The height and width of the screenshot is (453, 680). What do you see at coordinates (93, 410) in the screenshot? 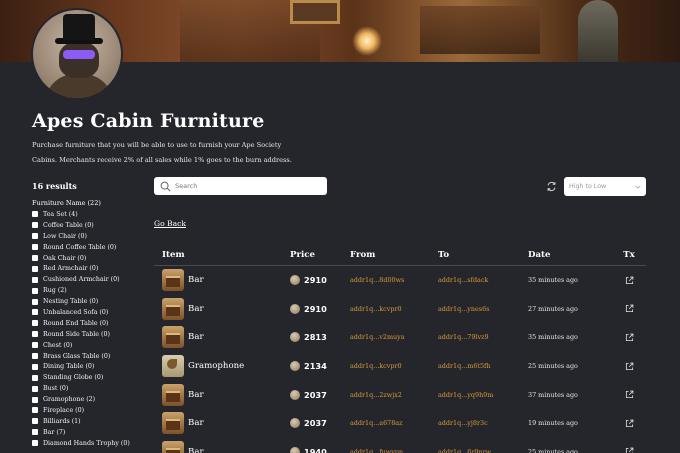
I see `filter-item: Fireplace (0)` at bounding box center [93, 410].